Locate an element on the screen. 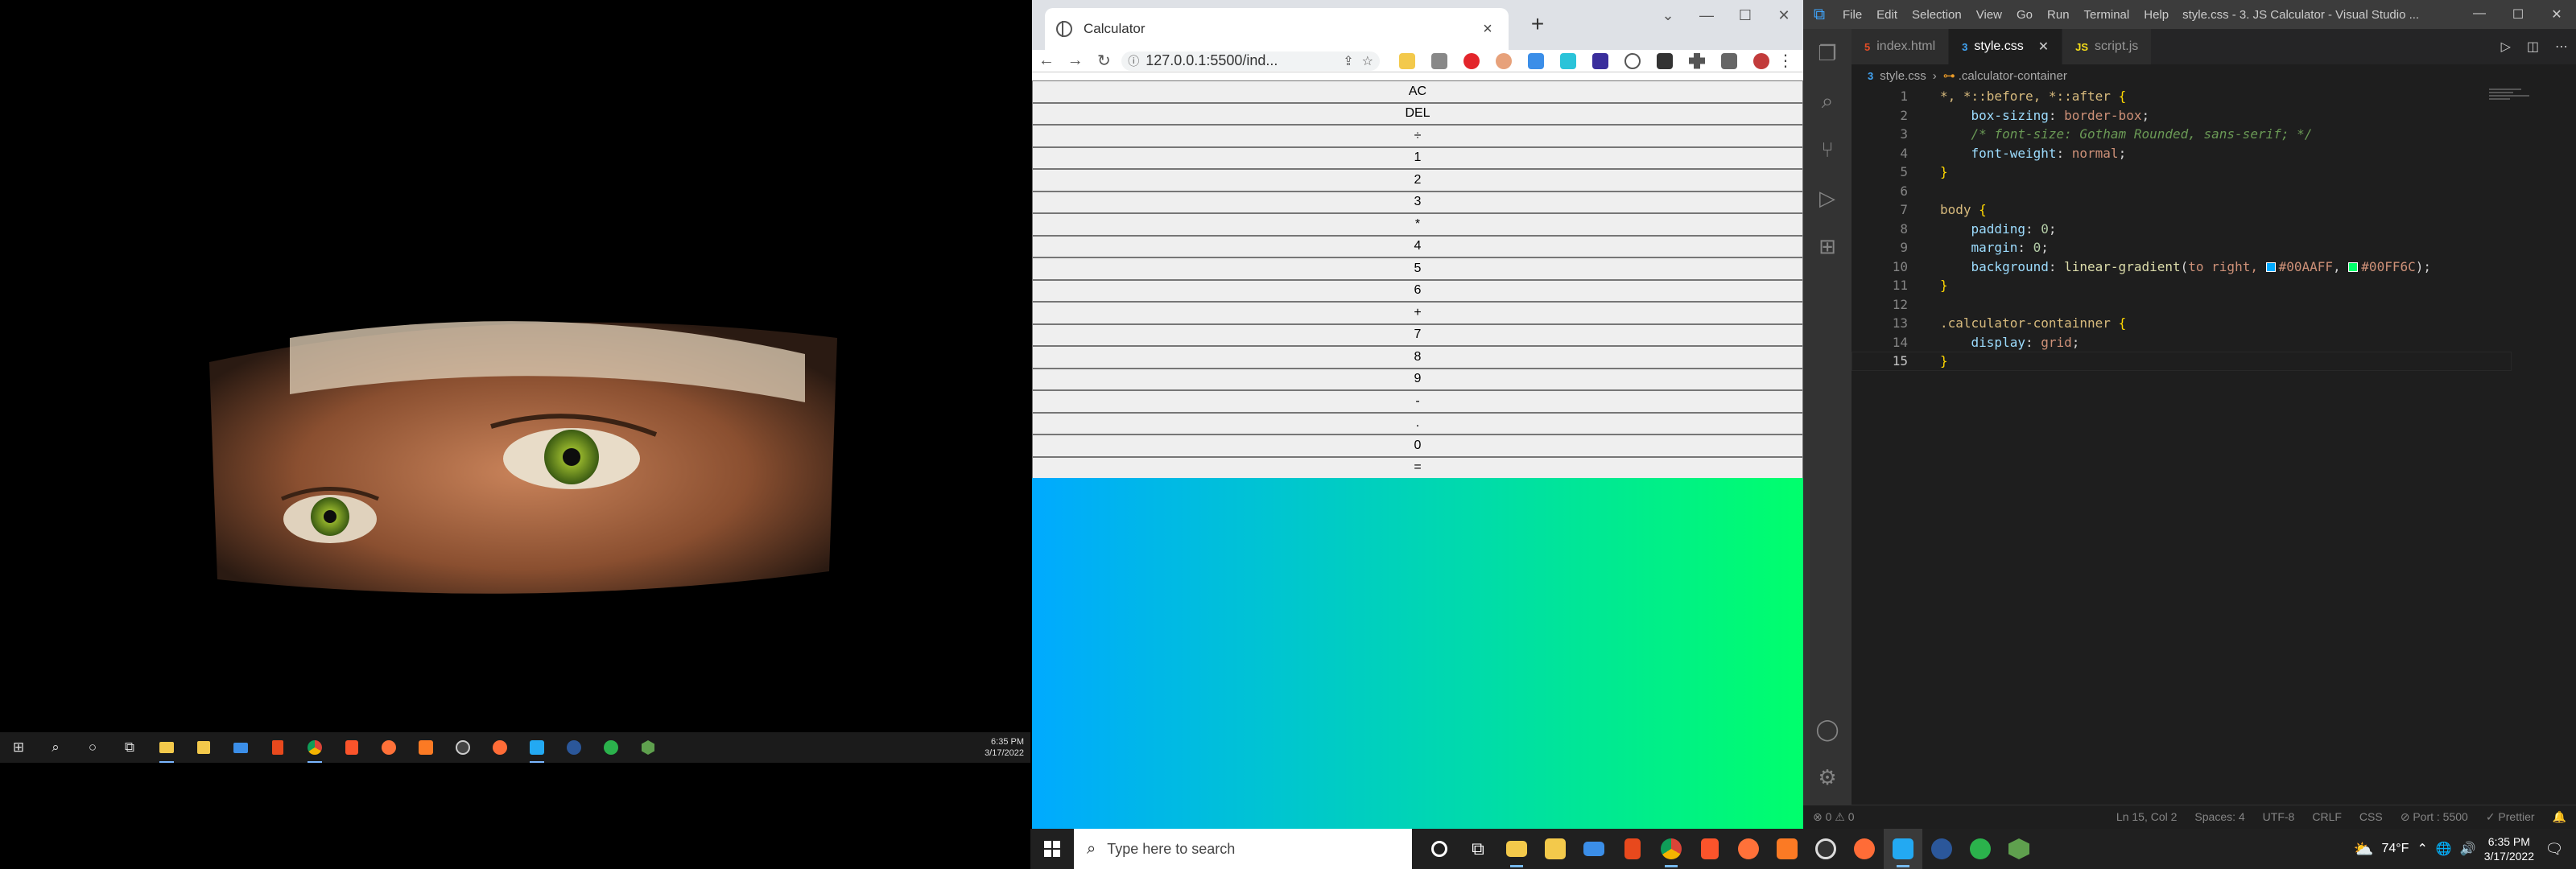 This screenshot has width=2576, height=869. run-icon: ▷ is located at coordinates (2506, 47).